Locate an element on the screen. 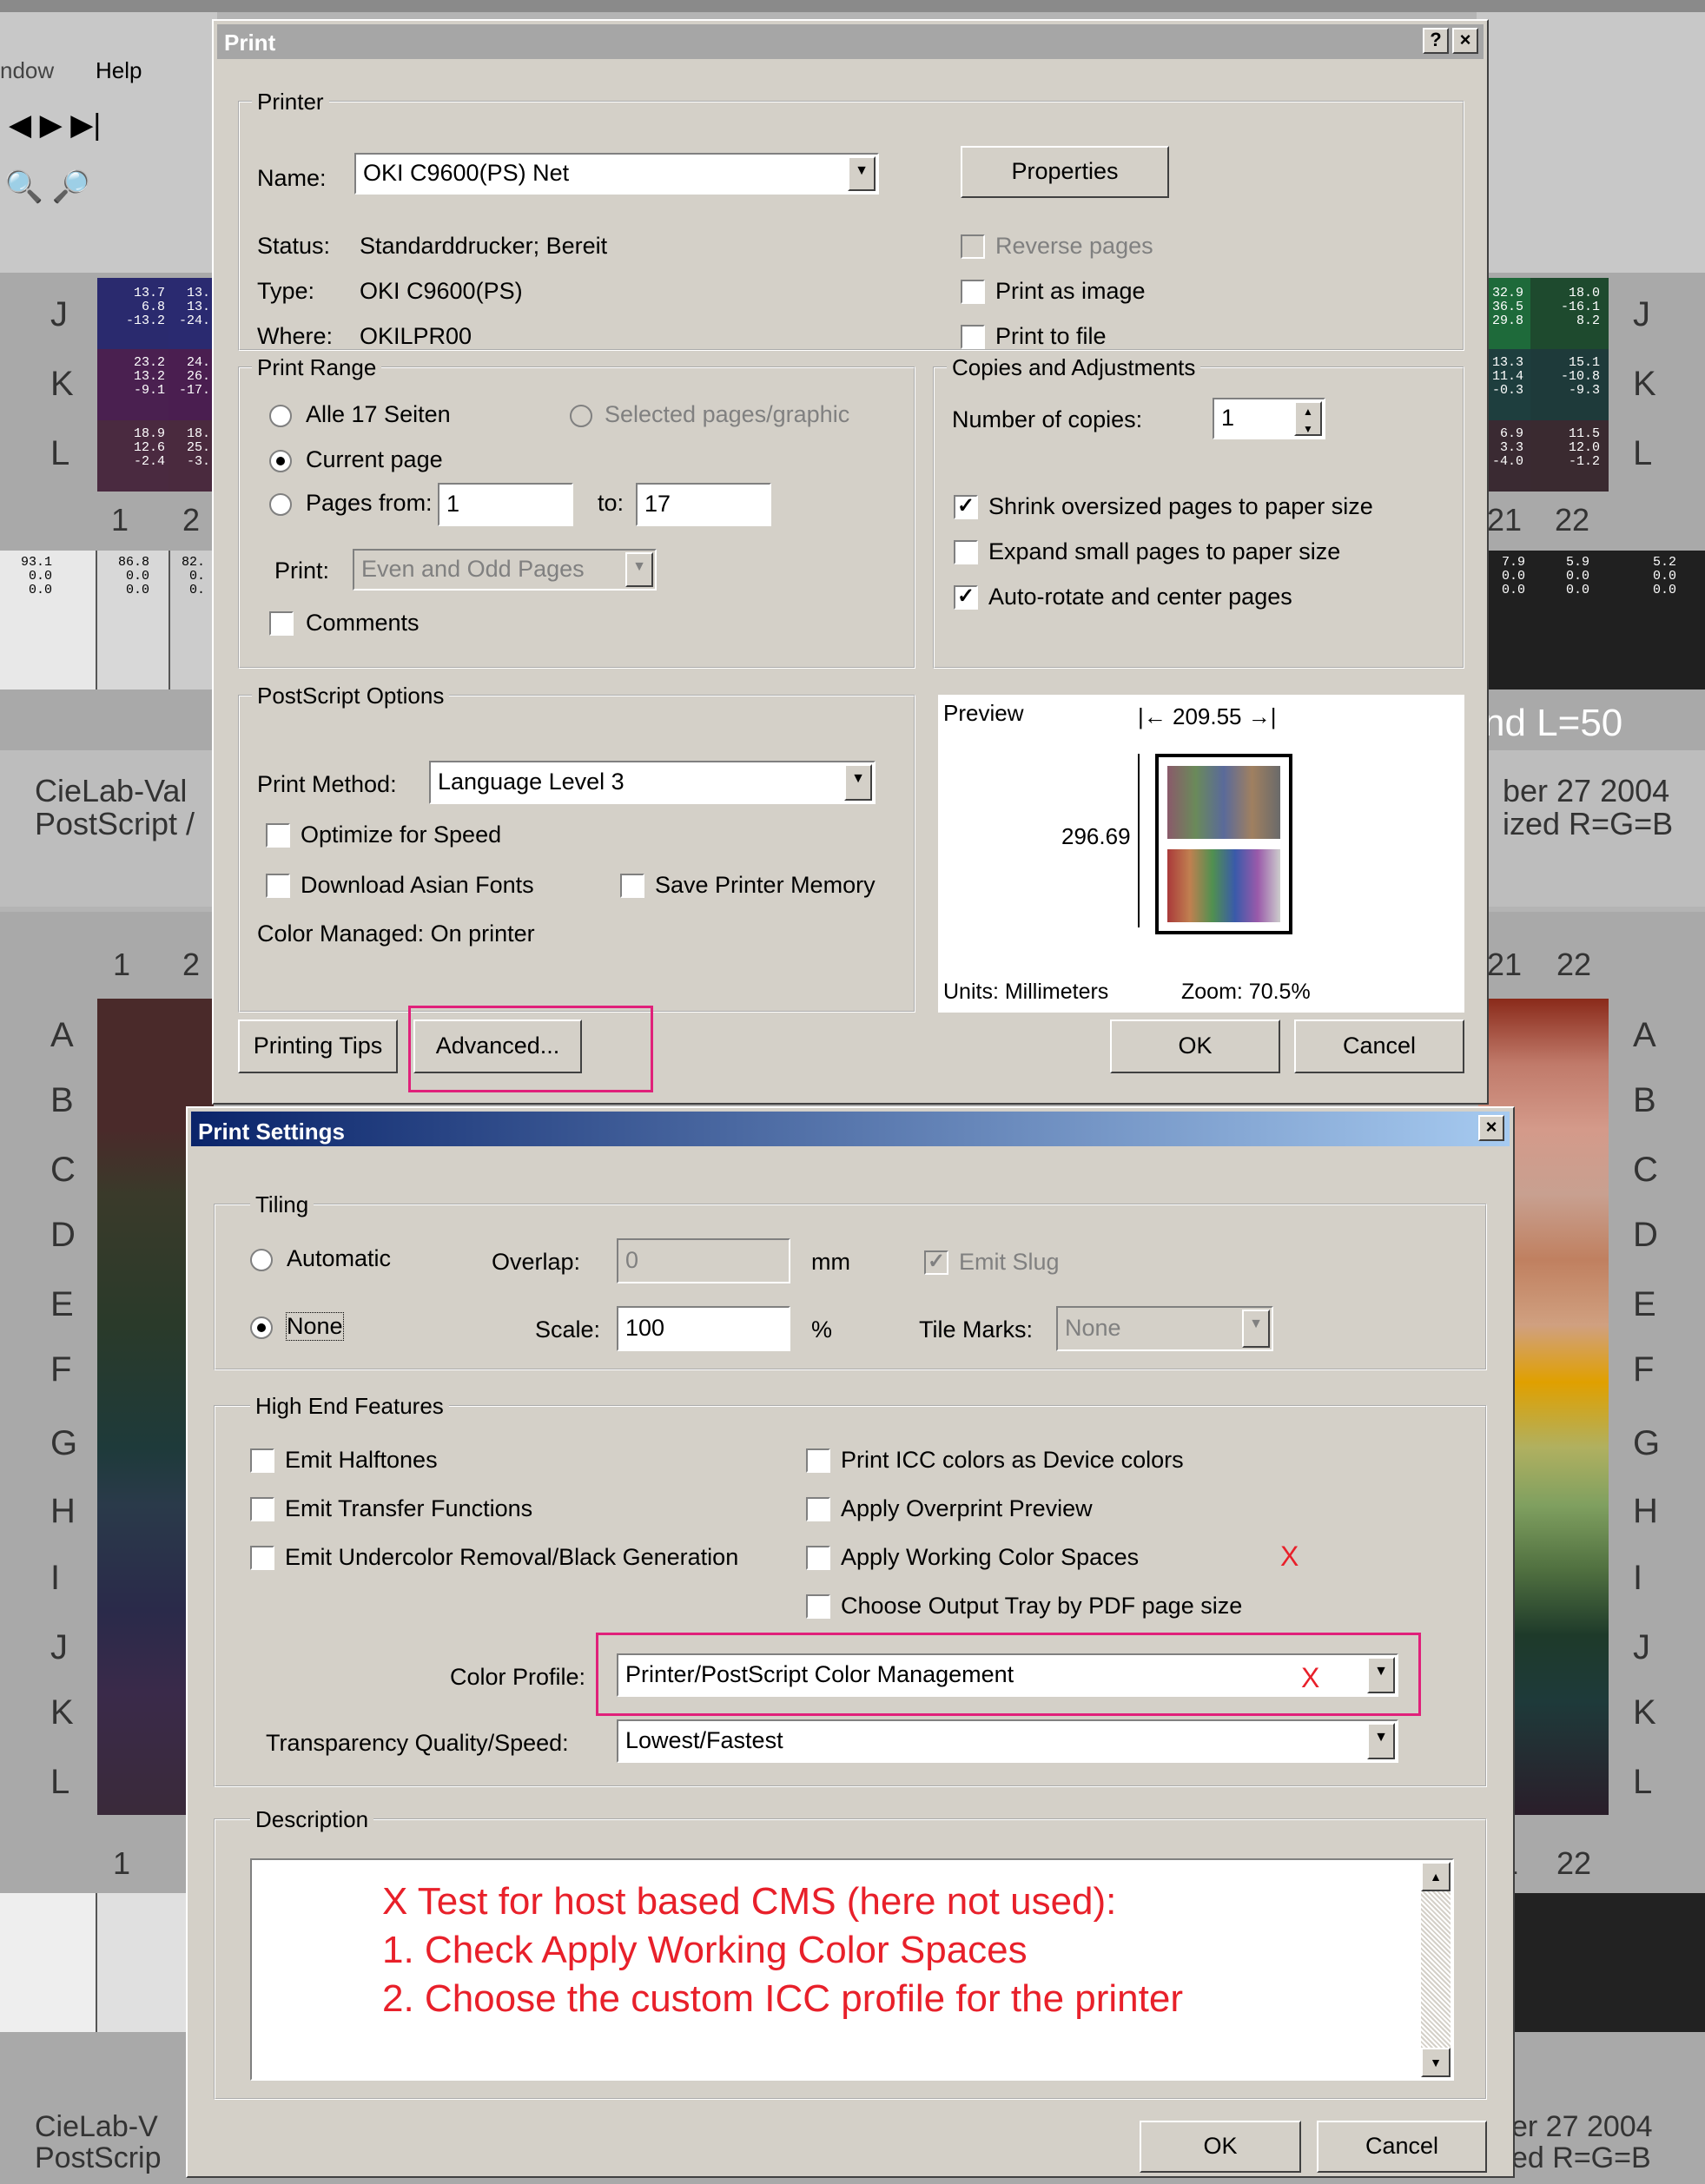 This screenshot has width=1705, height=2184. optimize-speed-checkbox is located at coordinates (278, 835).